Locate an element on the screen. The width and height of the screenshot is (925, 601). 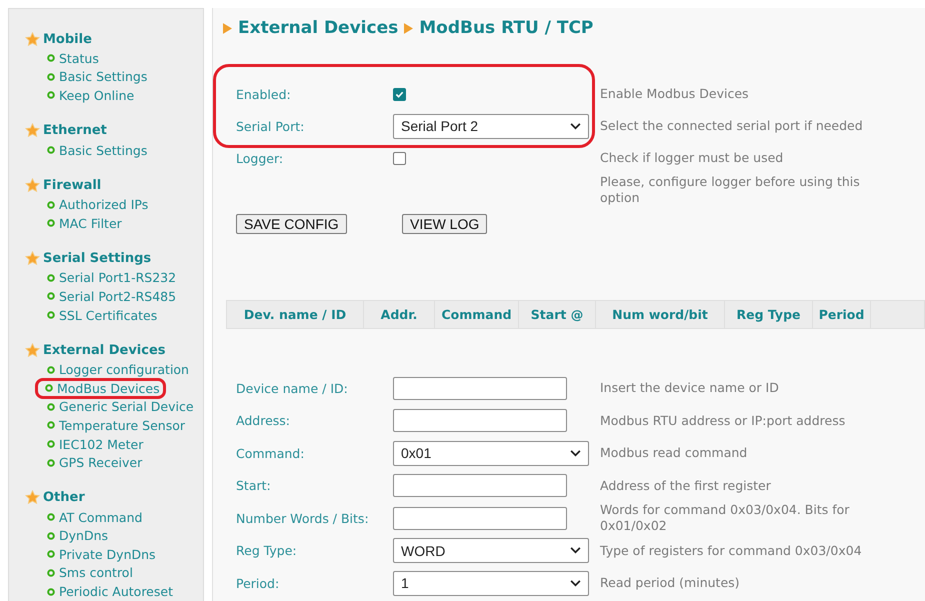
field-description: Modbus read command is located at coordinates (674, 453).